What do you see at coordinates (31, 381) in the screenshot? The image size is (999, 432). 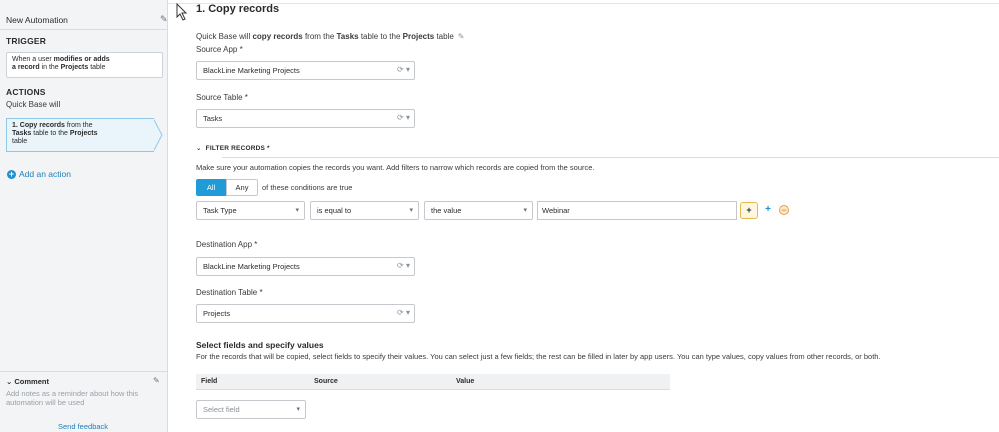 I see `comment-label: Comment` at bounding box center [31, 381].